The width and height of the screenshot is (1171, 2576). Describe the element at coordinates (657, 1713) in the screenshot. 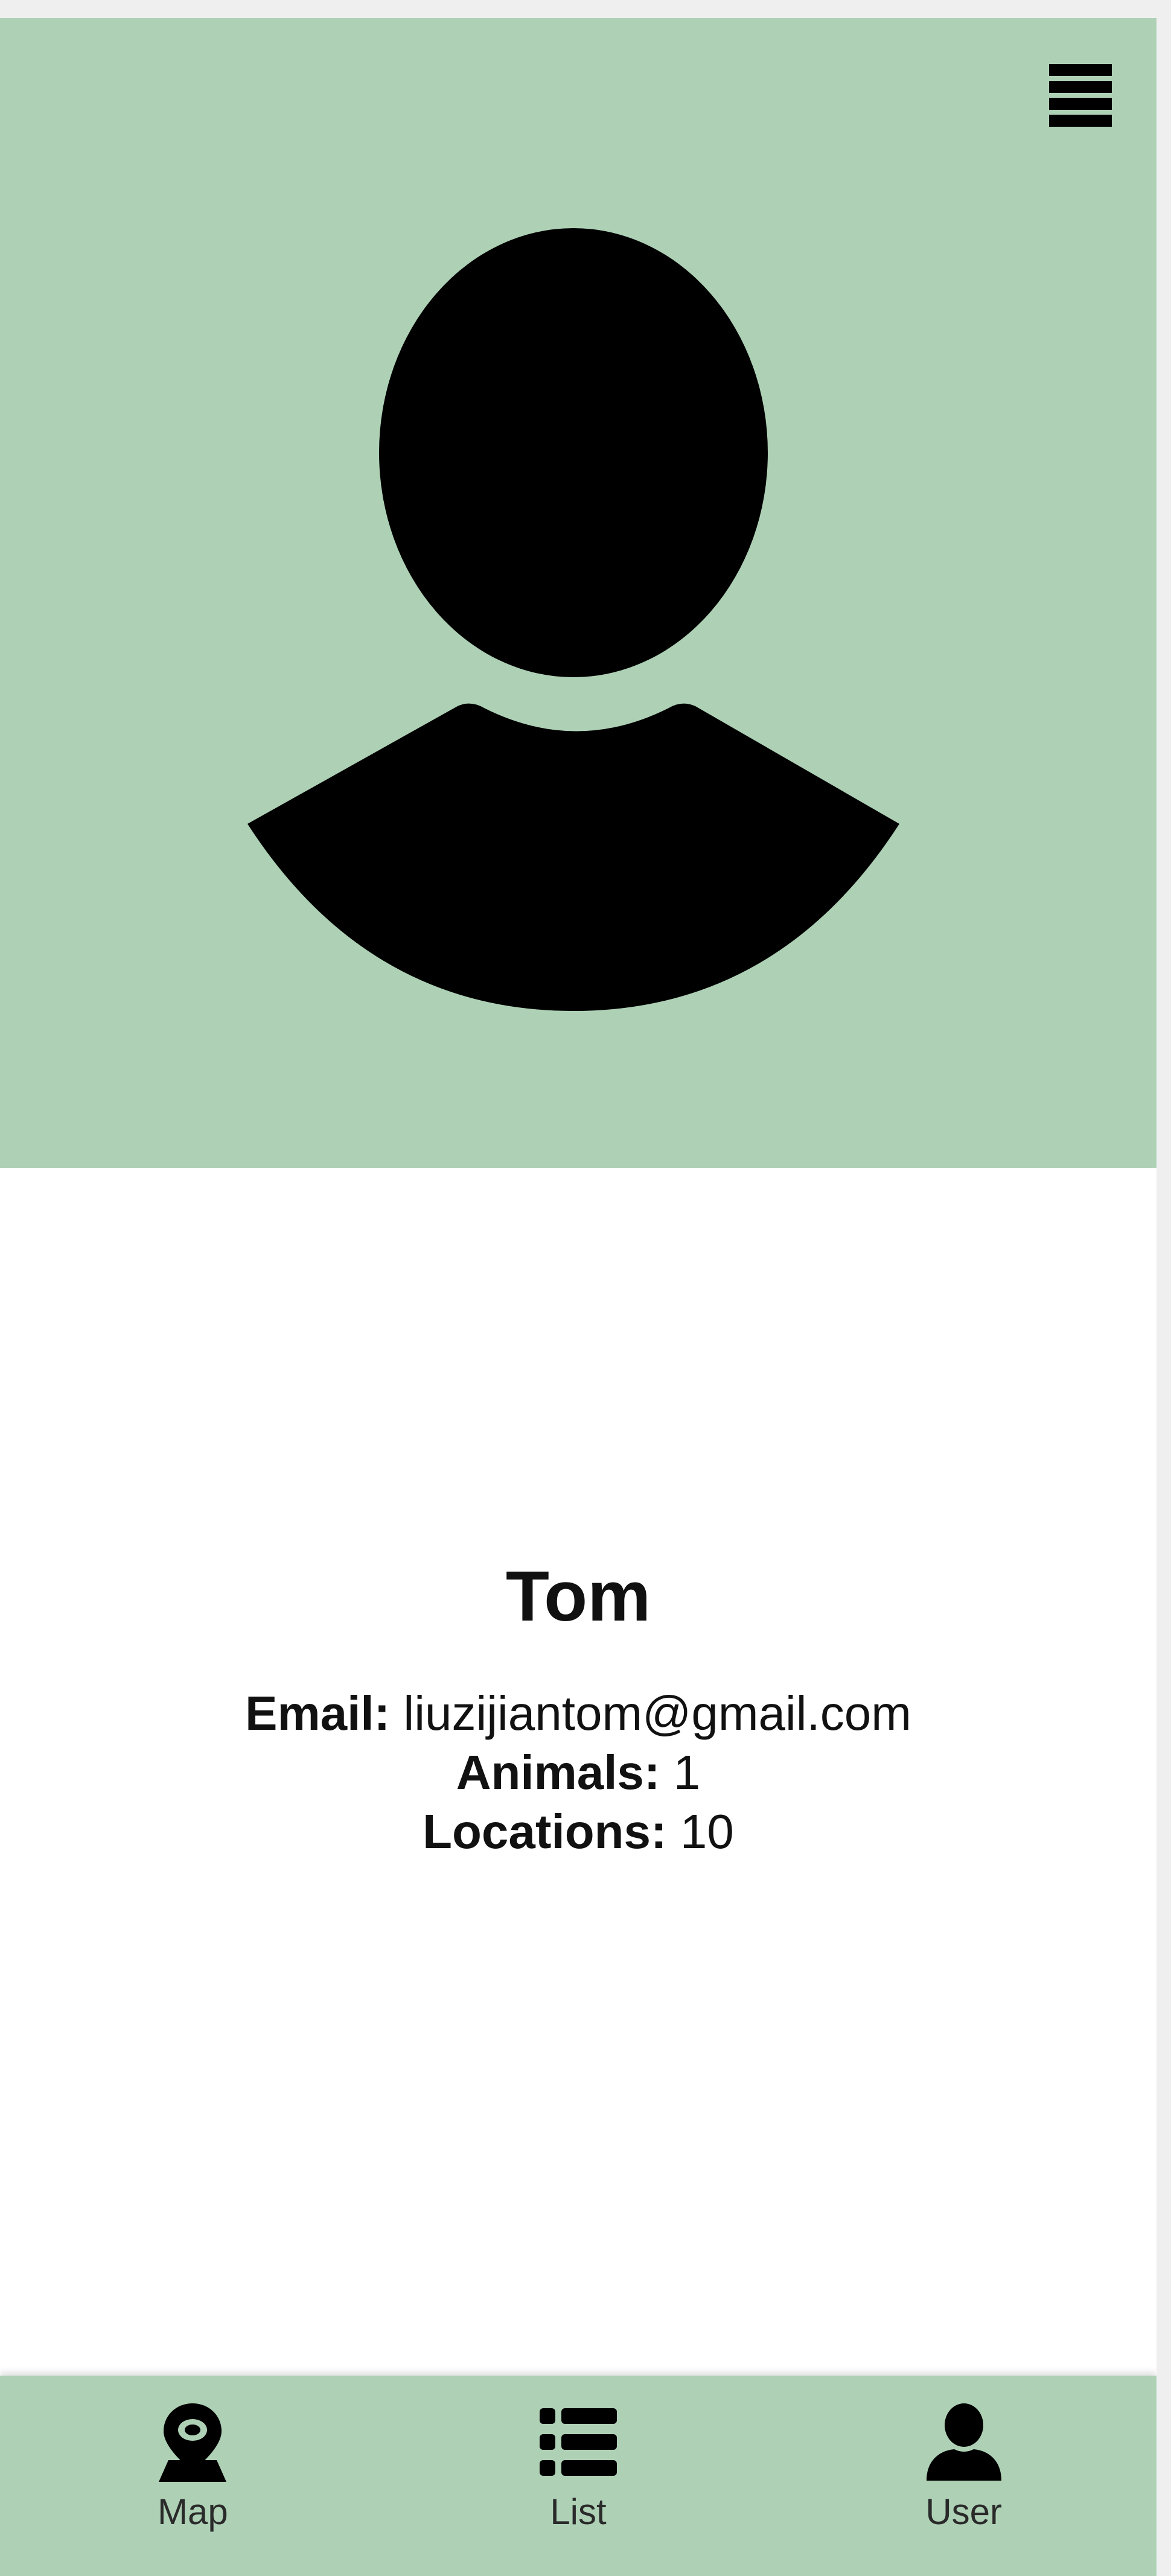

I see `email-value: liuzijiantom@gmail.com` at that location.